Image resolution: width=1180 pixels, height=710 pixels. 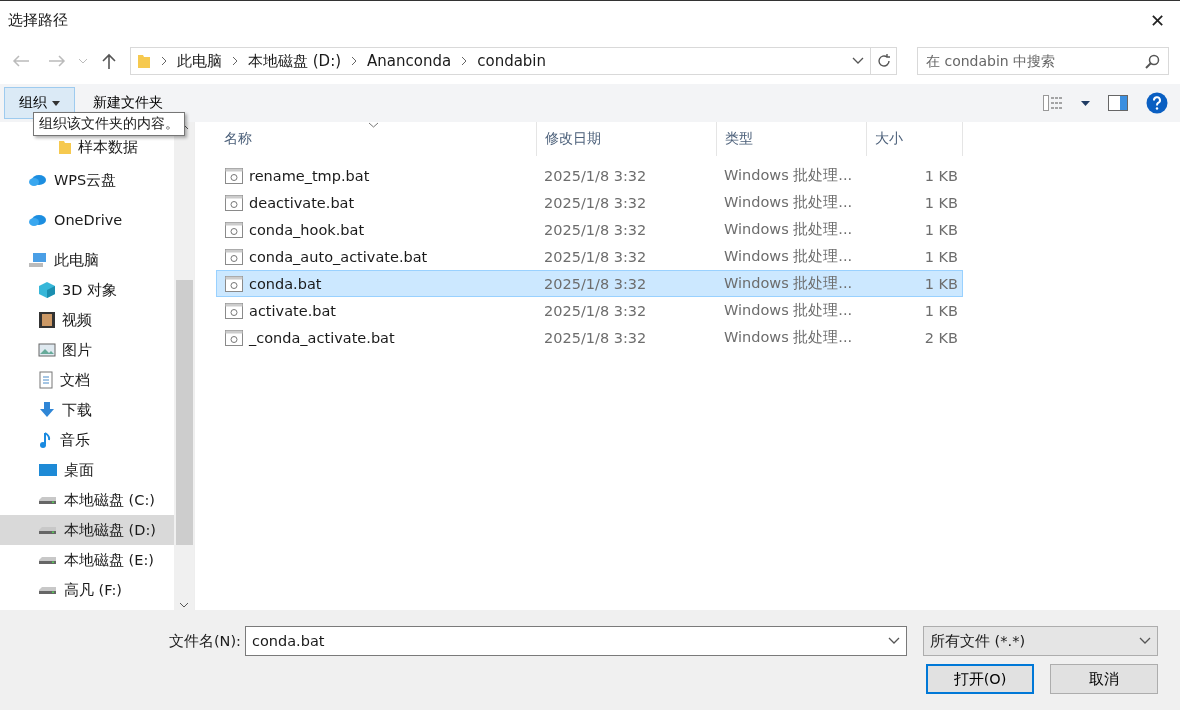 What do you see at coordinates (376, 310) in the screenshot?
I see `file-name-cell: activate.bat` at bounding box center [376, 310].